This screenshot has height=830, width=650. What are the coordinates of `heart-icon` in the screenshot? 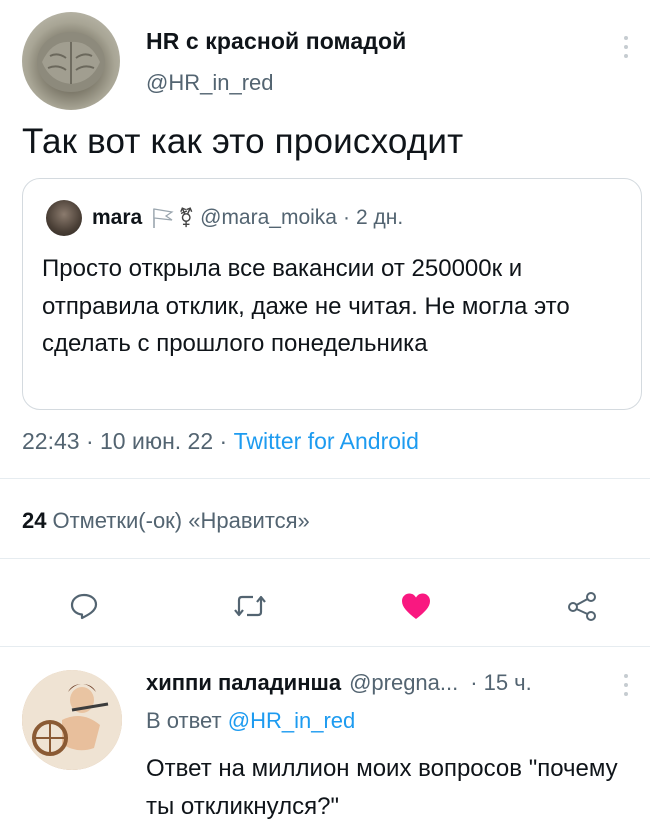 It's located at (416, 606).